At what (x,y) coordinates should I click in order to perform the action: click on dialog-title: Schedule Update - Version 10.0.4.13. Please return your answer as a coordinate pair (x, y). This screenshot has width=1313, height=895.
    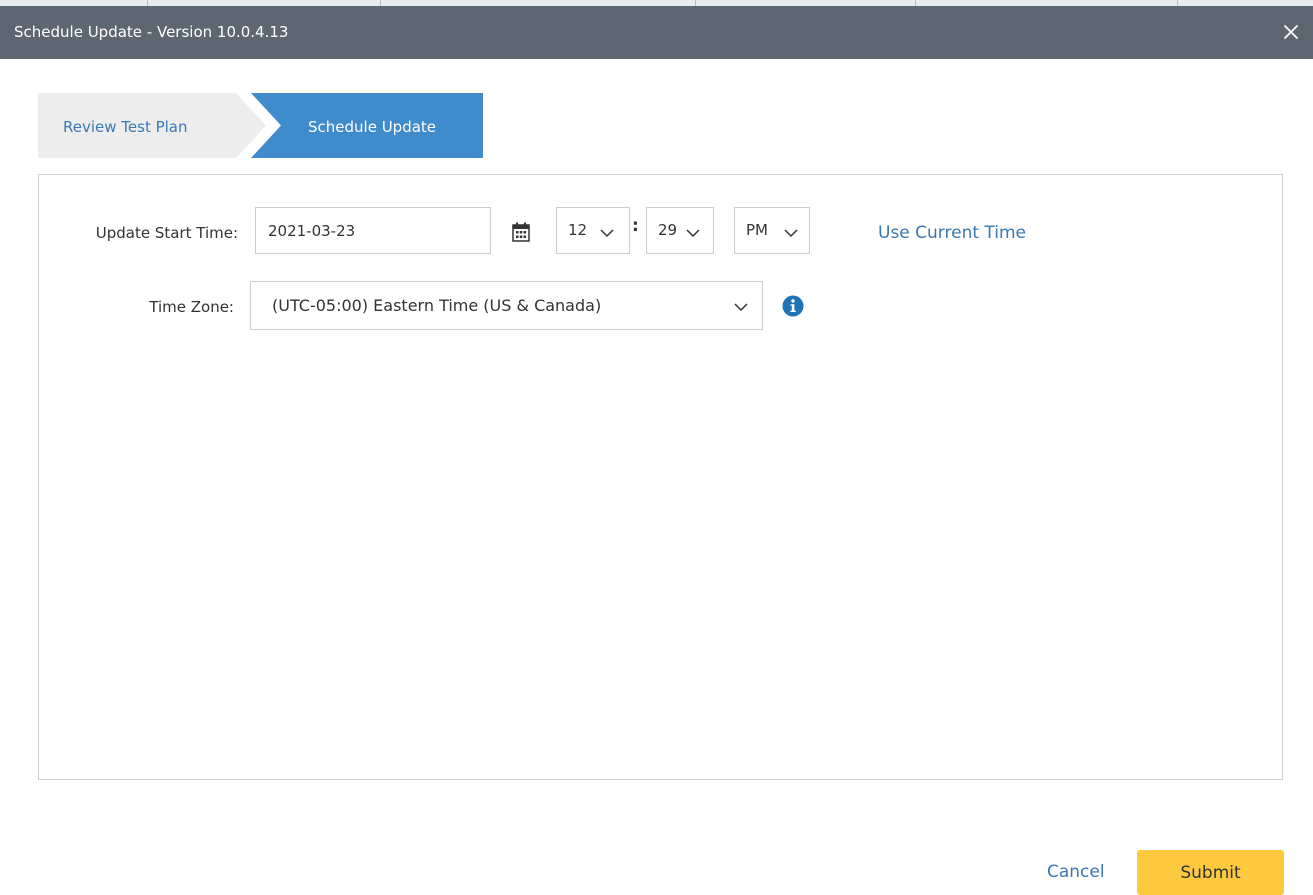
    Looking at the image, I should click on (151, 32).